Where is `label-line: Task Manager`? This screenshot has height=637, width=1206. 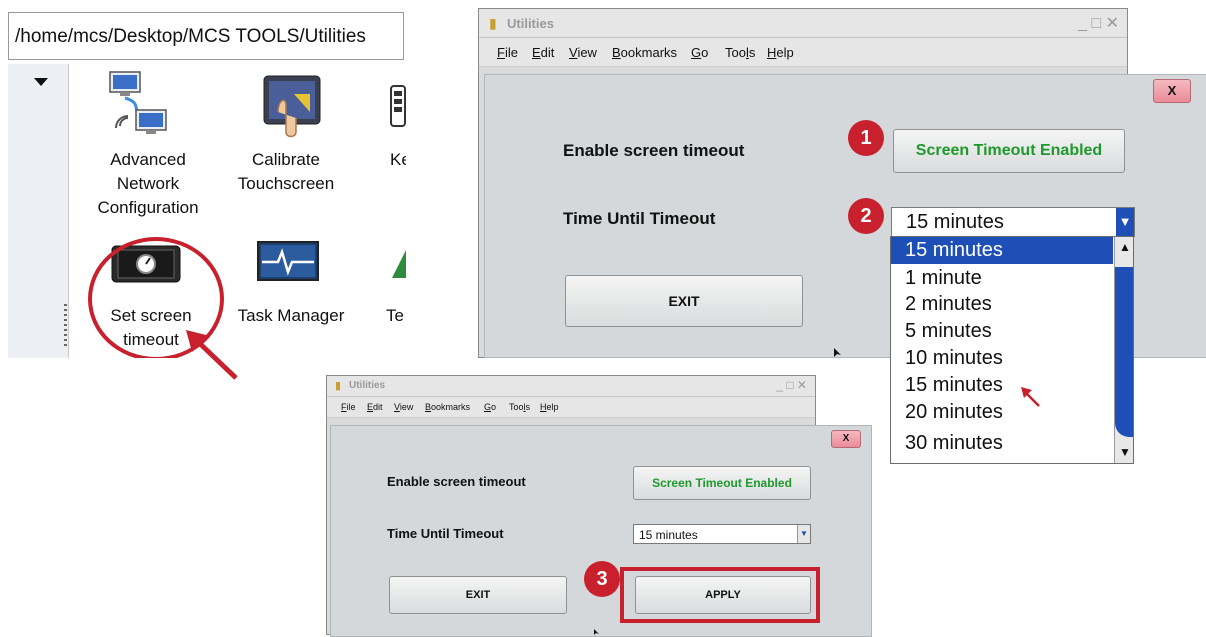
label-line: Task Manager is located at coordinates (291, 315).